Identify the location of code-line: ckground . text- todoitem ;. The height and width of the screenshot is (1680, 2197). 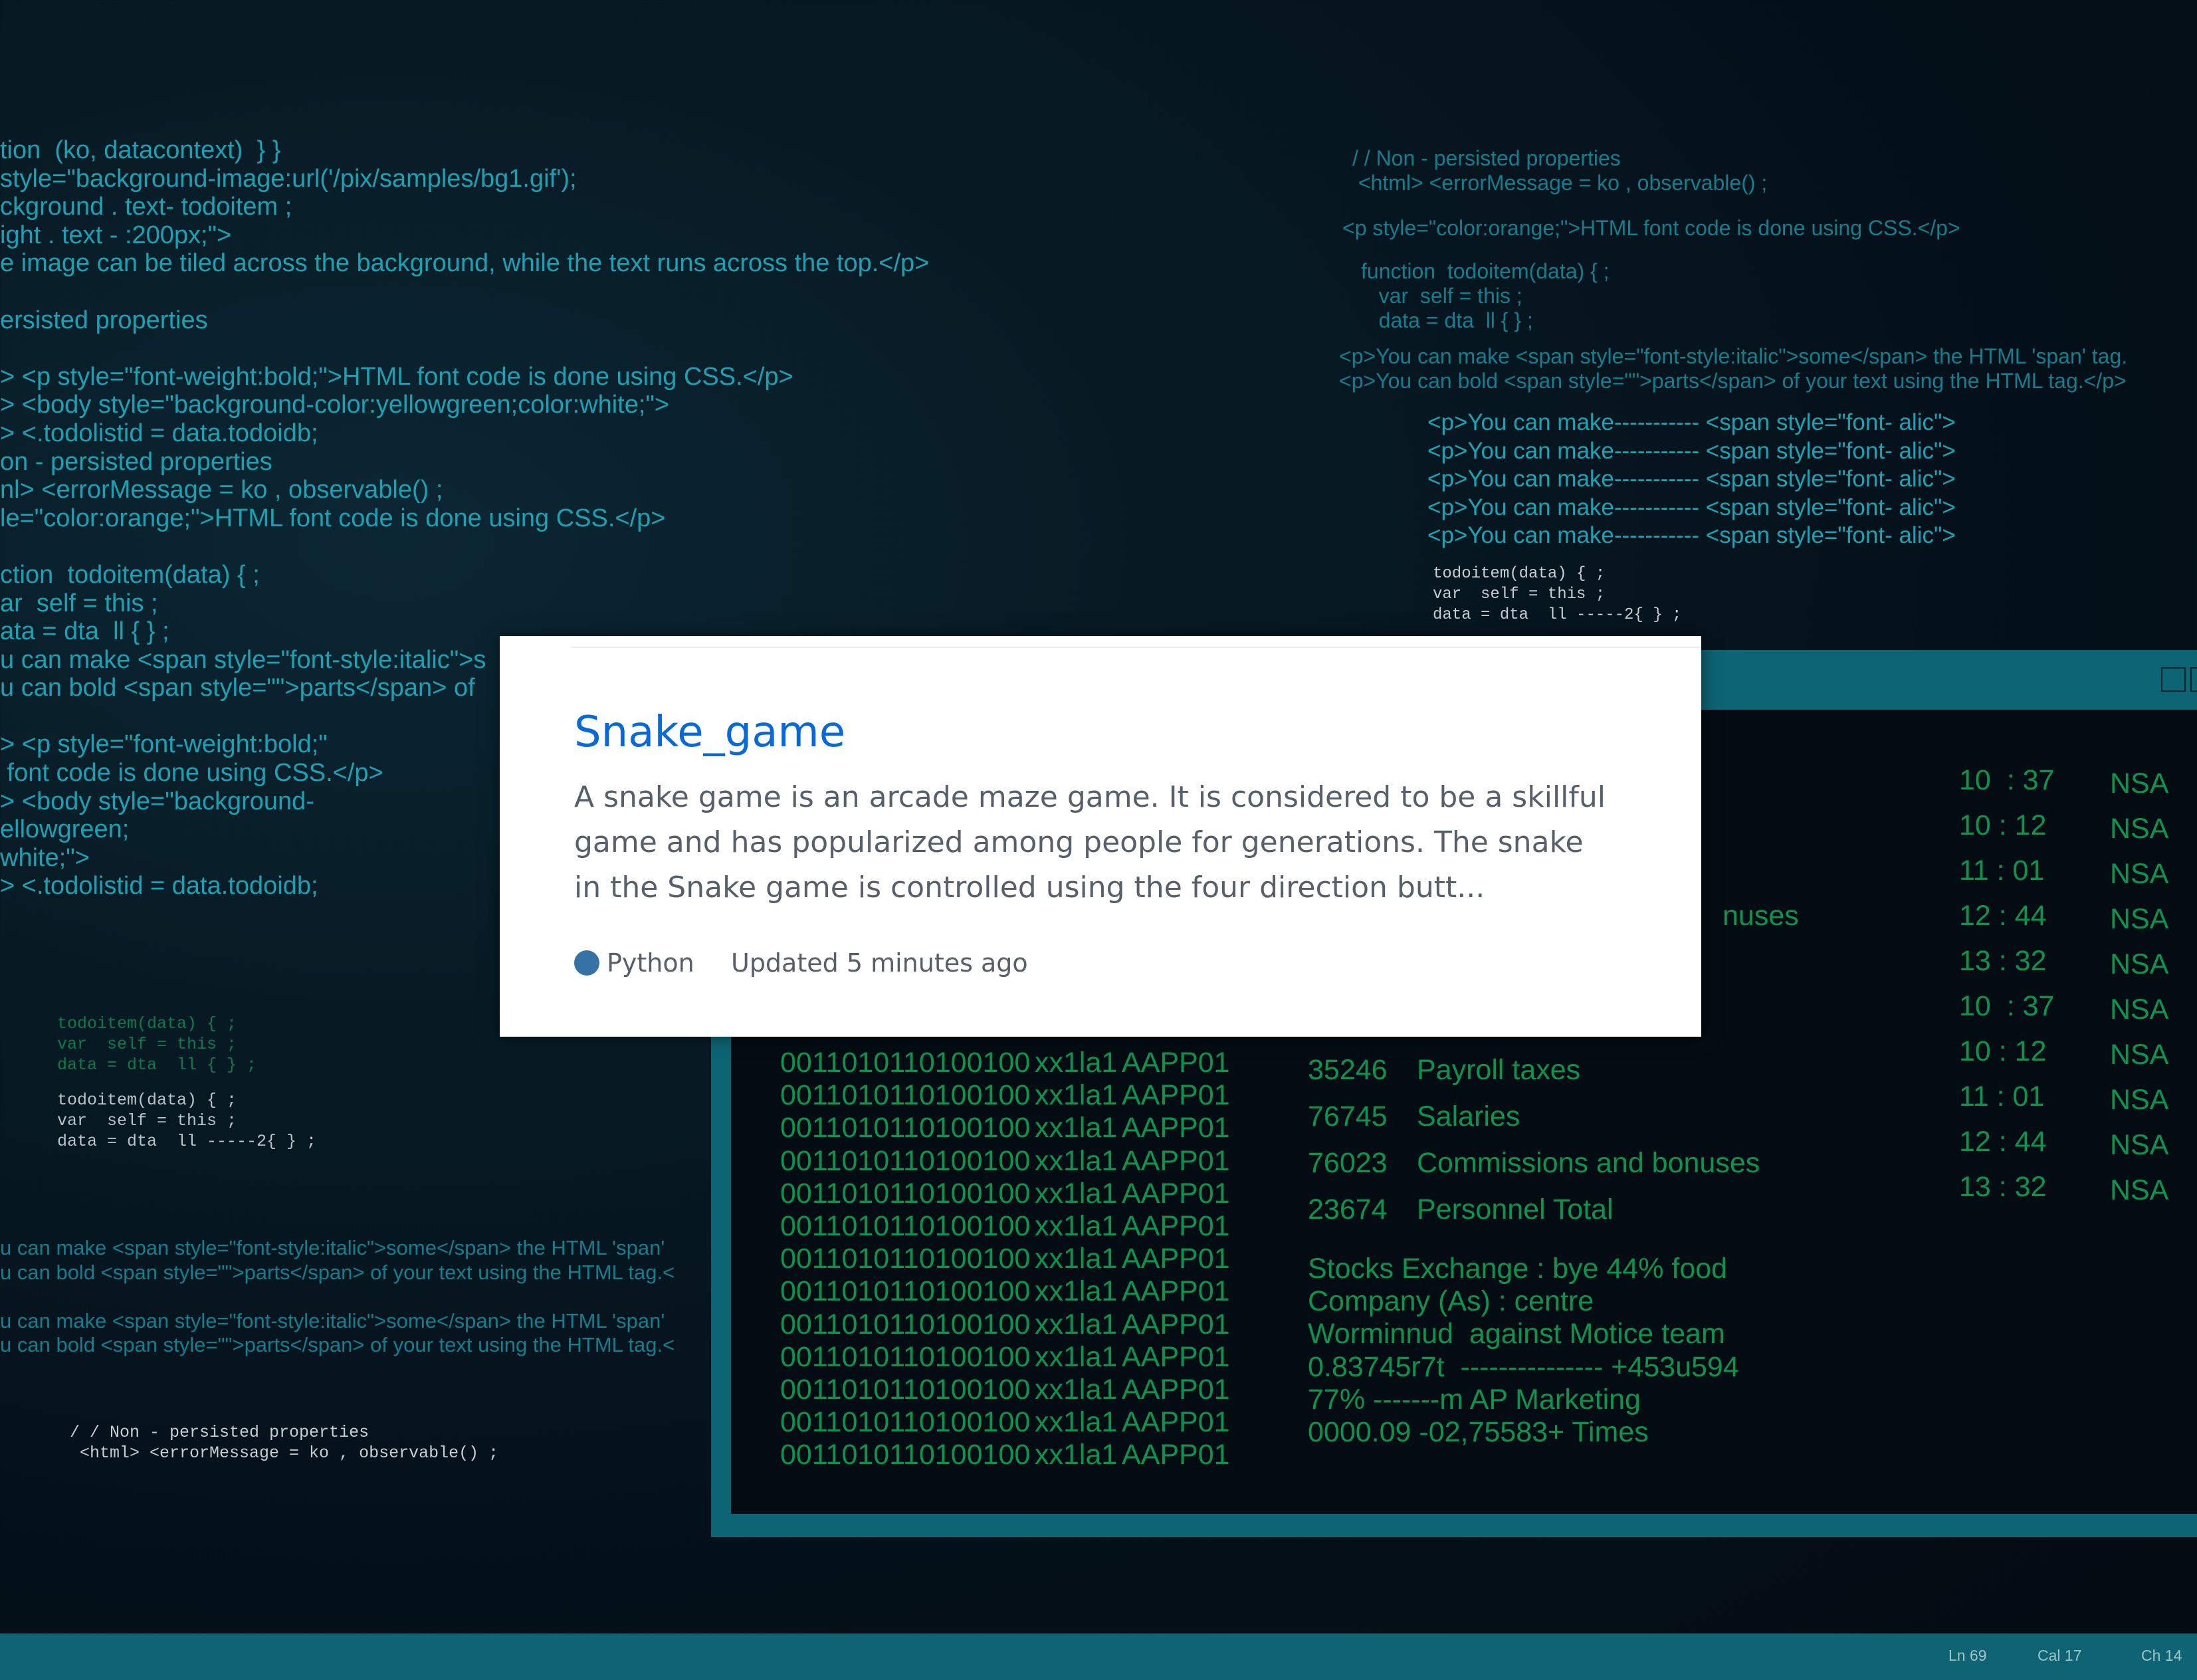
(146, 207).